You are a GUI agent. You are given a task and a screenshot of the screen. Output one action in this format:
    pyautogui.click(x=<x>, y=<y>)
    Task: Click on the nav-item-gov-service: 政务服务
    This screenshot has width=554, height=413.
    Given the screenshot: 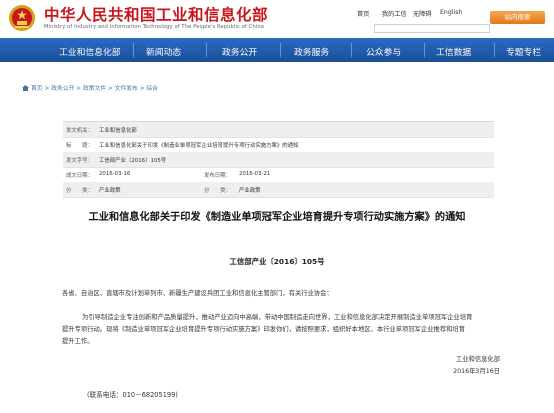 What is the action you would take?
    pyautogui.click(x=311, y=51)
    